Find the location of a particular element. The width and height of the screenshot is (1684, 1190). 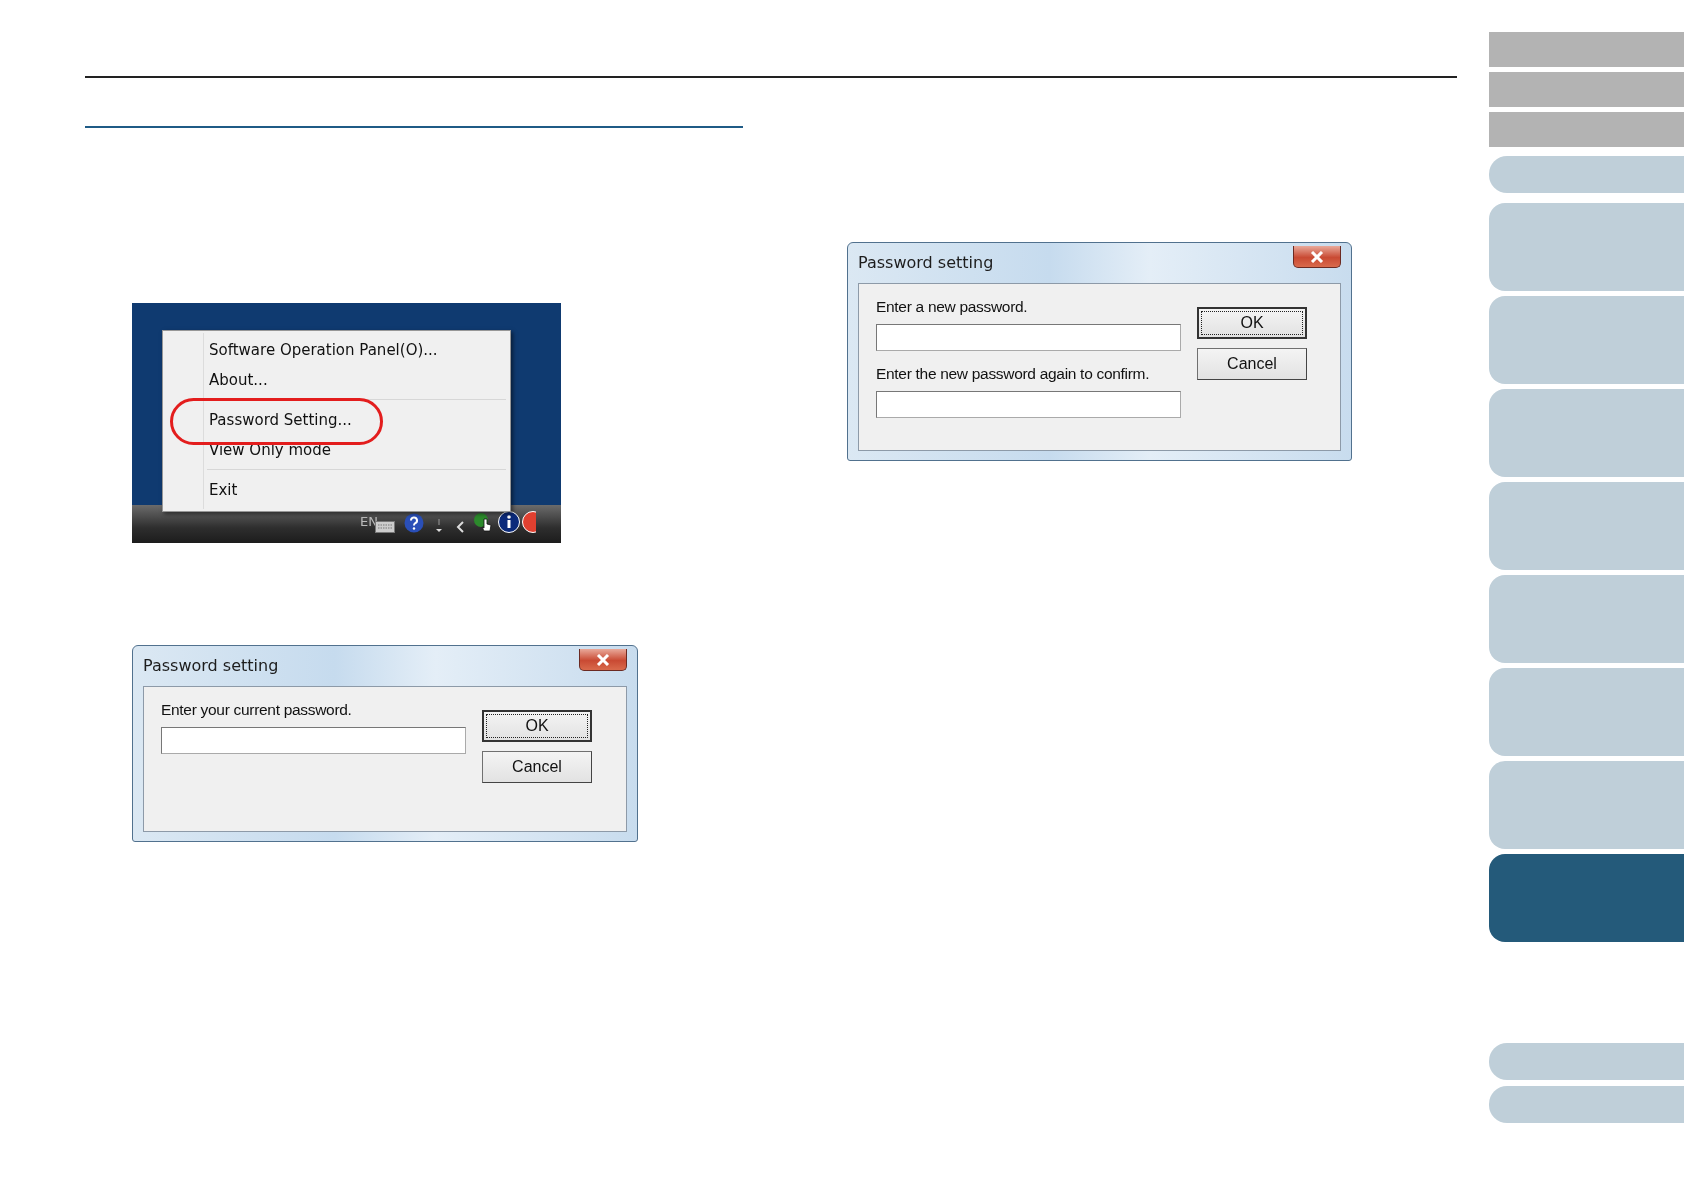

field-label: Enter a new password. is located at coordinates (952, 307).